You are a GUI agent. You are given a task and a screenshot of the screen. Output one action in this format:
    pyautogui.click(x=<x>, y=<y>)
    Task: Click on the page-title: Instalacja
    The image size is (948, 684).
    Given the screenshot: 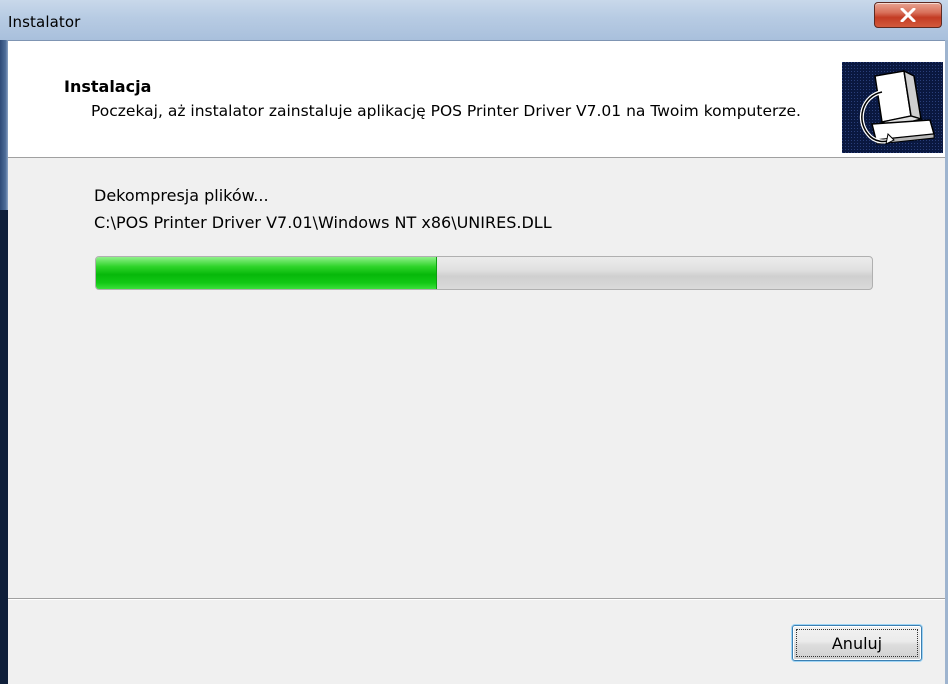 What is the action you would take?
    pyautogui.click(x=108, y=86)
    